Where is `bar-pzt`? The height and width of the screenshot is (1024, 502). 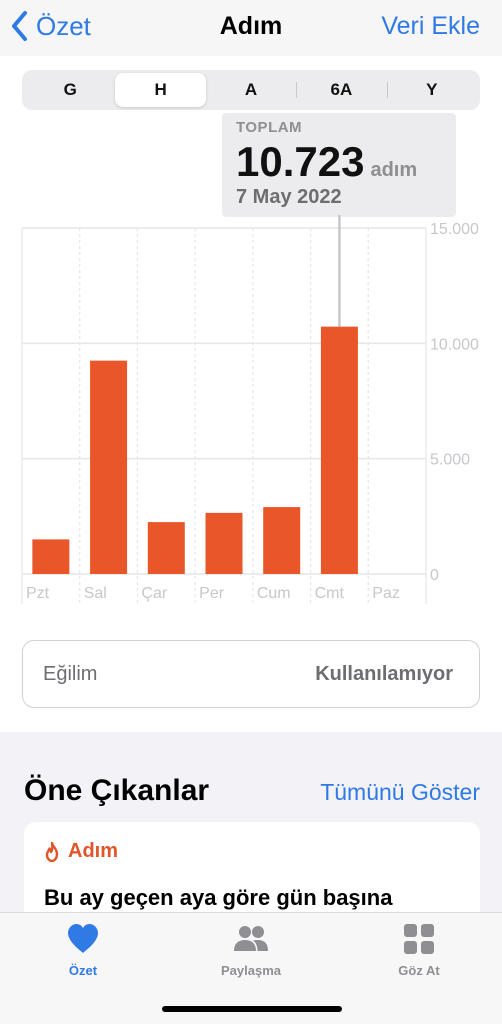
bar-pzt is located at coordinates (51, 556).